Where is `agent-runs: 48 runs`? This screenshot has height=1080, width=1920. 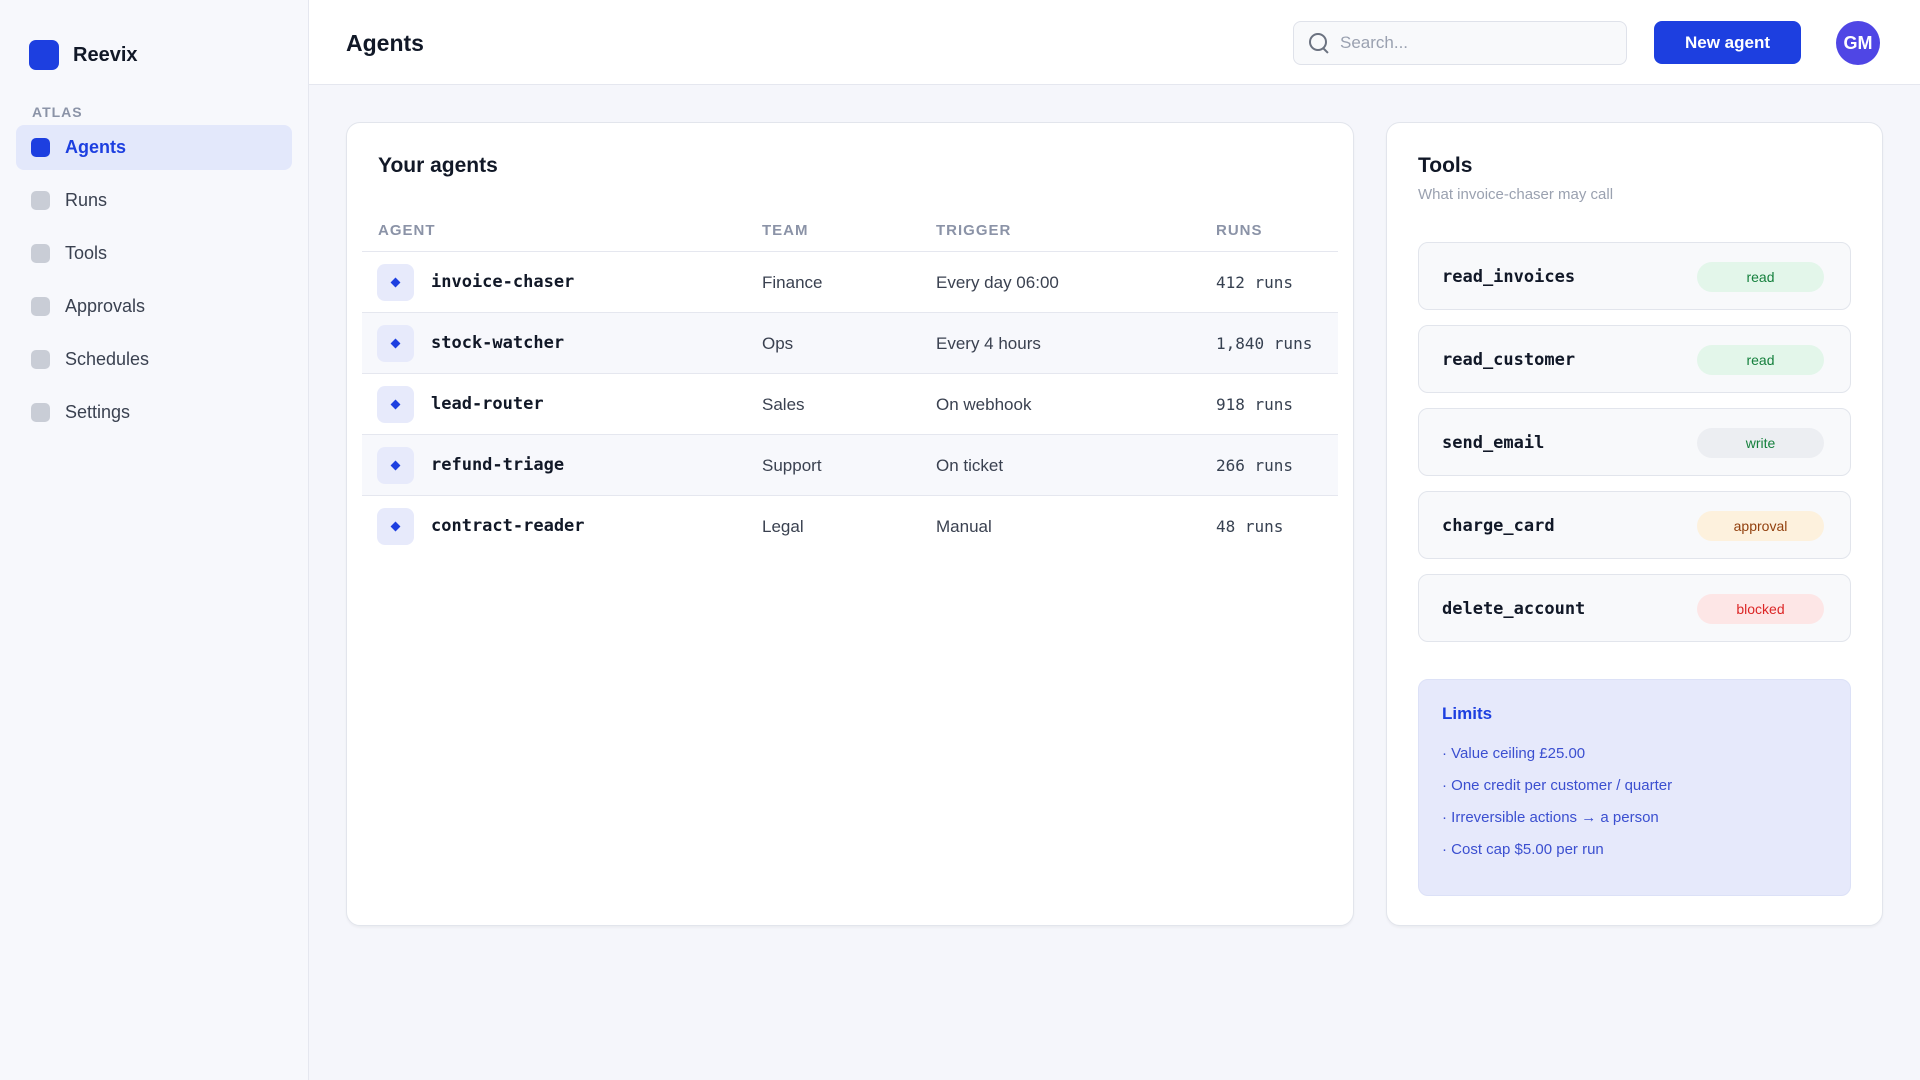 agent-runs: 48 runs is located at coordinates (1250, 526).